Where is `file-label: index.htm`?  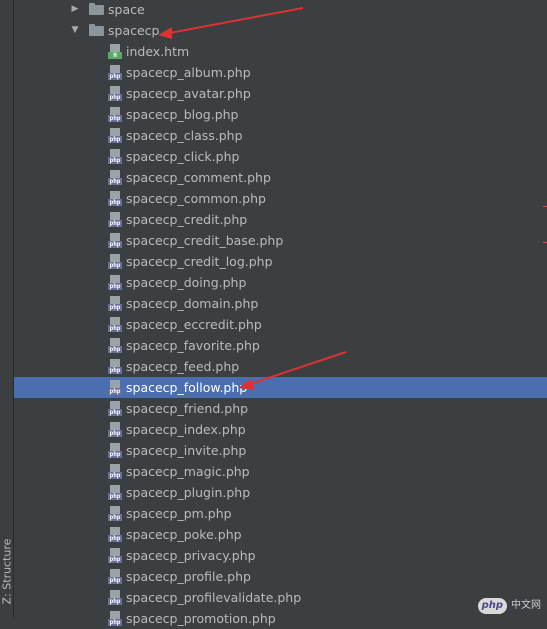 file-label: index.htm is located at coordinates (158, 51).